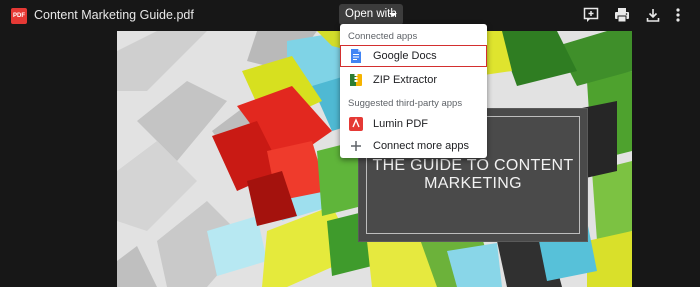 This screenshot has height=287, width=700. I want to click on open-with-menu: Connected apps Google Docs ZIP Extractor, so click(413, 91).